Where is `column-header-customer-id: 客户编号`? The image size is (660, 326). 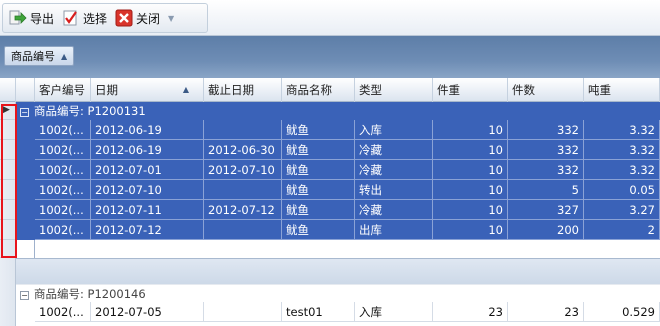
column-header-customer-id: 客户编号 is located at coordinates (63, 90).